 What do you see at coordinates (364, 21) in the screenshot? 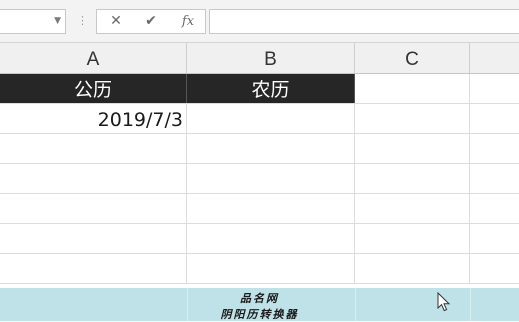
I see `formula-input` at bounding box center [364, 21].